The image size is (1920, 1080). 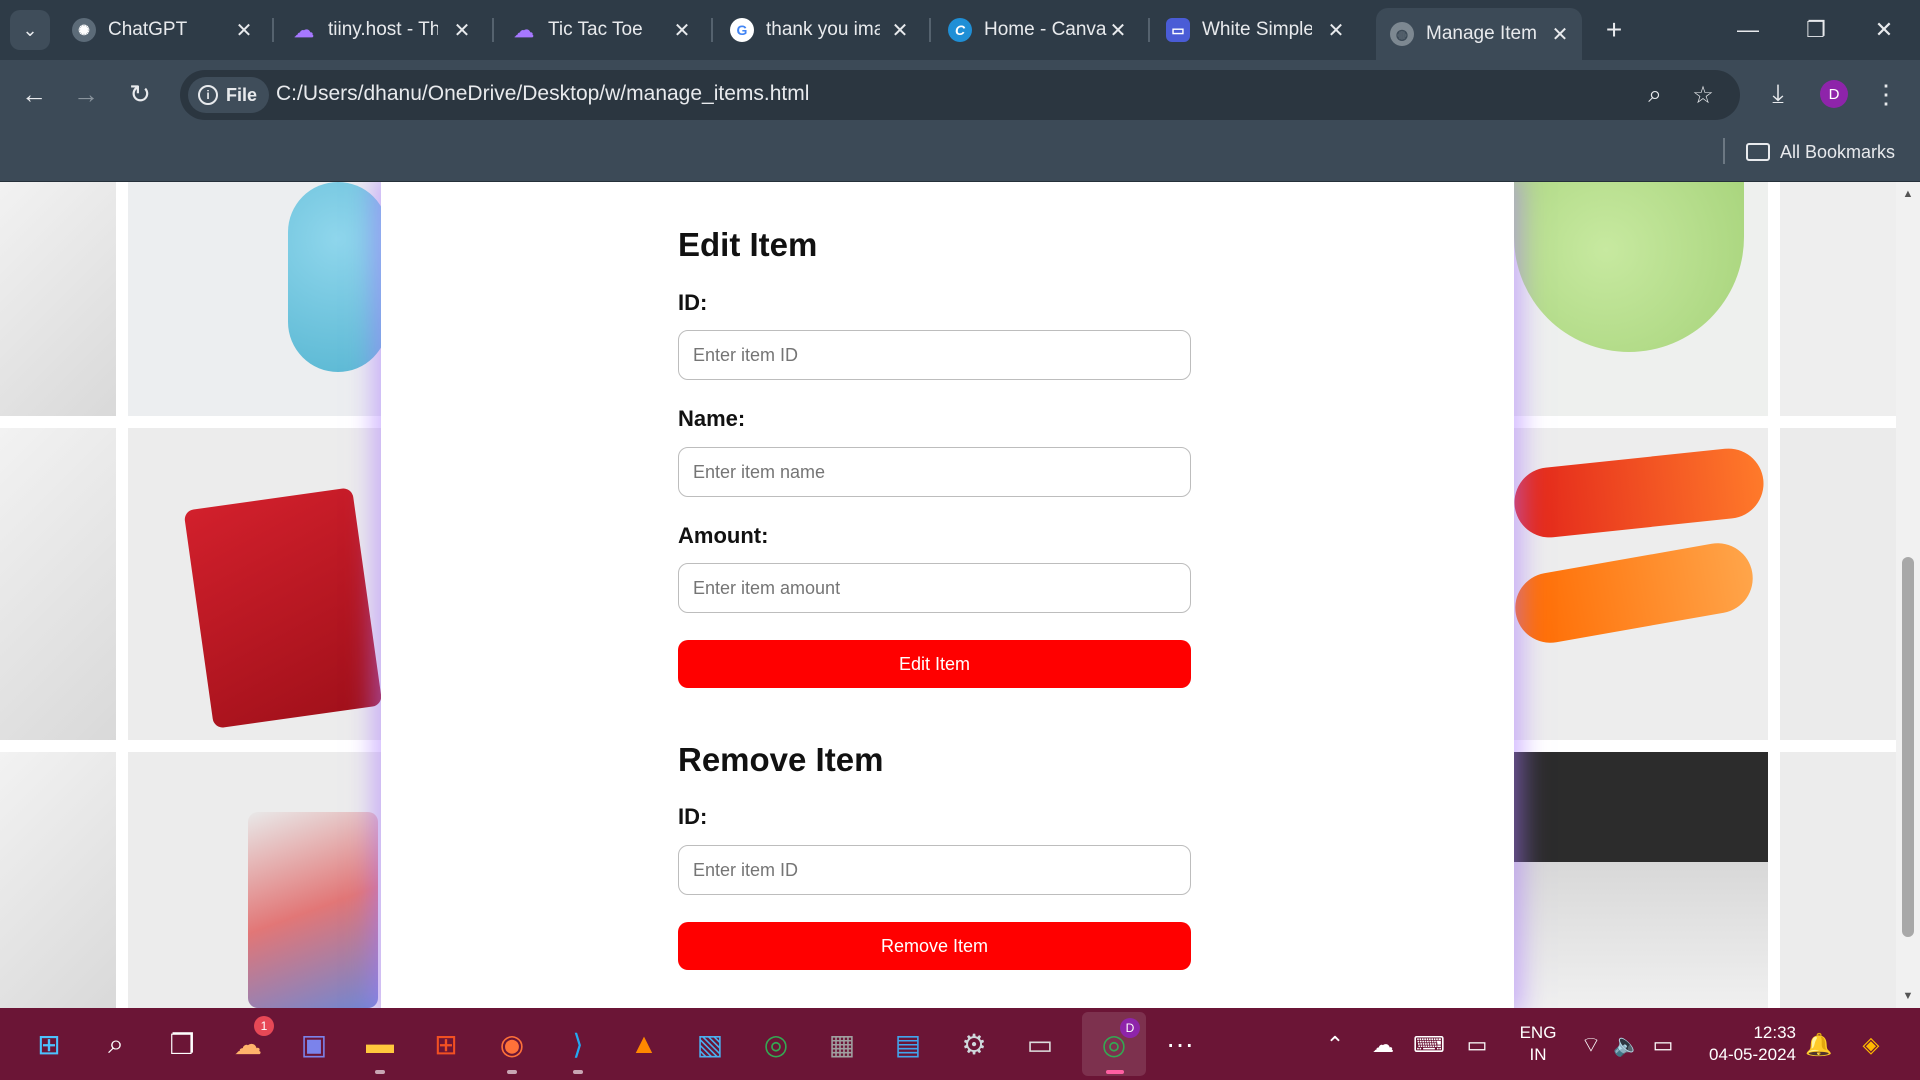 I want to click on tab-white-simple: ▭ White Simple ✕, so click(x=1255, y=30).